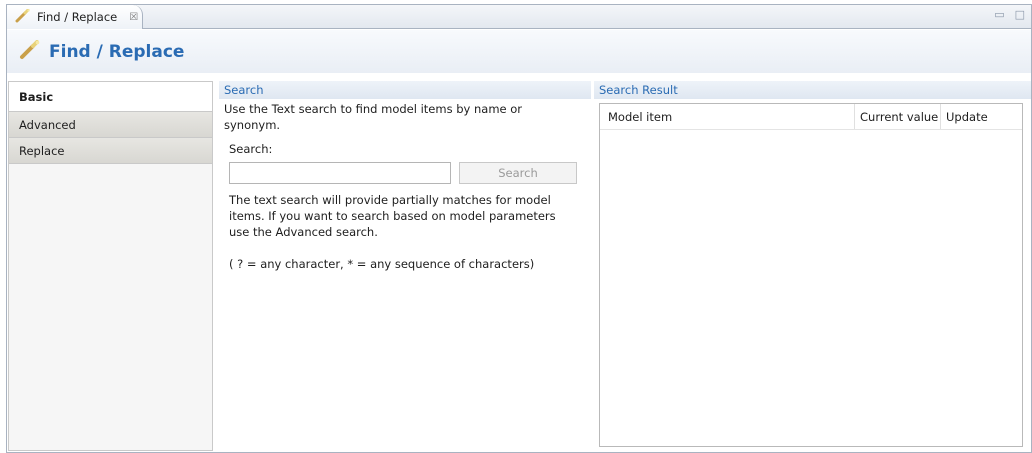 The height and width of the screenshot is (453, 1032). I want to click on form-title: Find / Replace, so click(117, 51).